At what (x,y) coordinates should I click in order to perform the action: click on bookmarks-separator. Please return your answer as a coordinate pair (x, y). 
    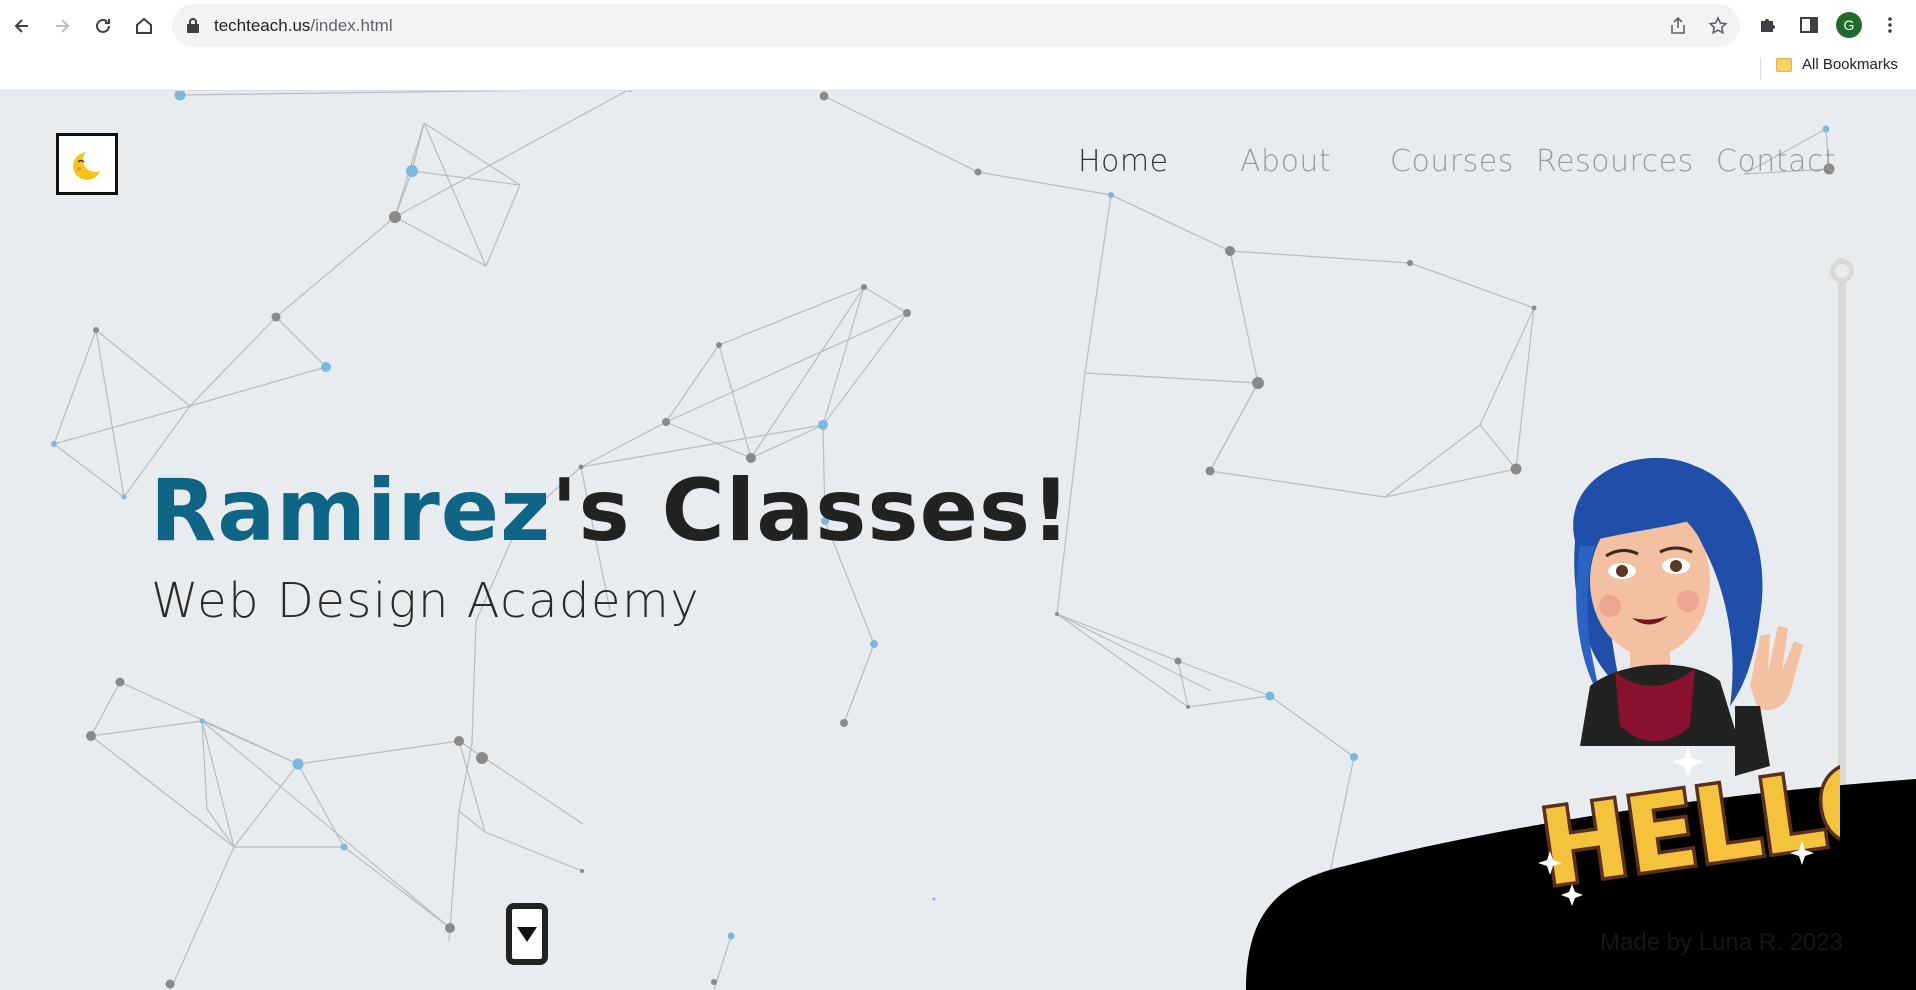
    Looking at the image, I should click on (1760, 69).